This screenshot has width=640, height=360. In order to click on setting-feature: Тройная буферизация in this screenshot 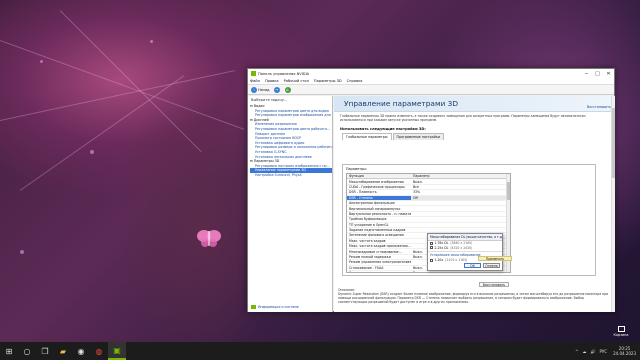, I will do `click(368, 219)`.